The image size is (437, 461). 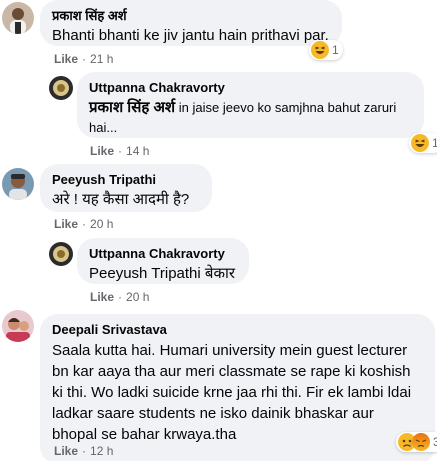 I want to click on timestamp: 12 h, so click(x=101, y=451).